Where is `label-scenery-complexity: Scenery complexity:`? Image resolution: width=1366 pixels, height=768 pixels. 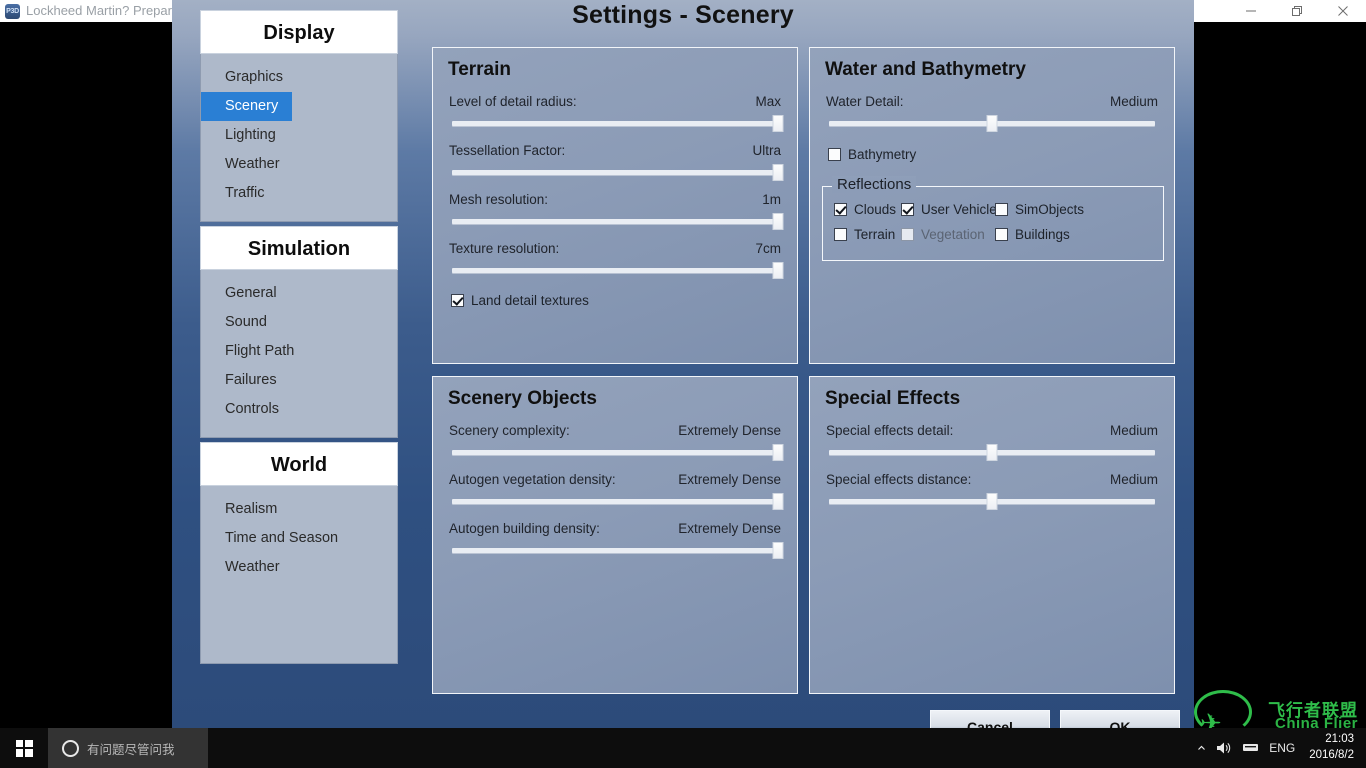 label-scenery-complexity: Scenery complexity: is located at coordinates (509, 430).